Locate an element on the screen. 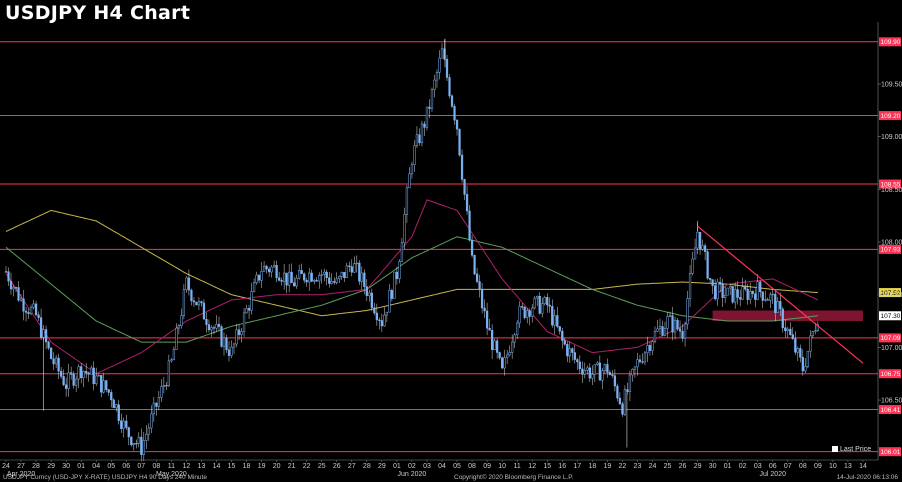 The width and height of the screenshot is (902, 482). x-tick-label: 14 is located at coordinates (217, 466).